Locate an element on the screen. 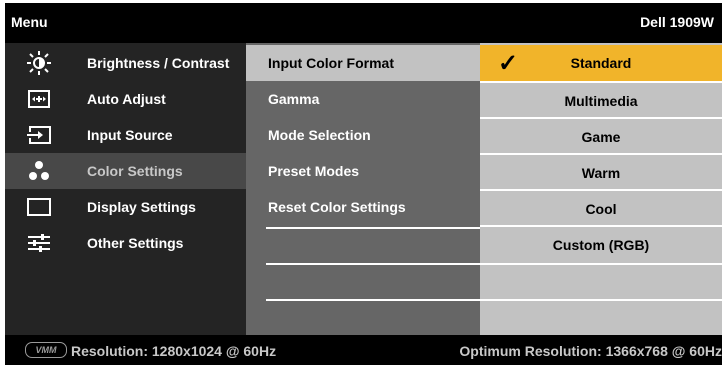 This screenshot has height=369, width=722. submenu-label: Input Color Format is located at coordinates (331, 63).